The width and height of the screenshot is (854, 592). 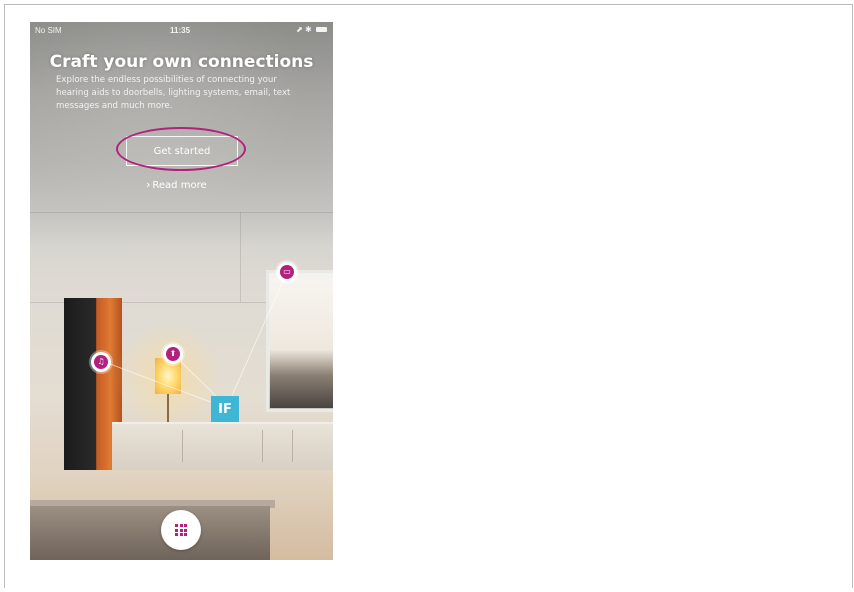 What do you see at coordinates (148, 184) in the screenshot?
I see `chevron-right-icon: ›` at bounding box center [148, 184].